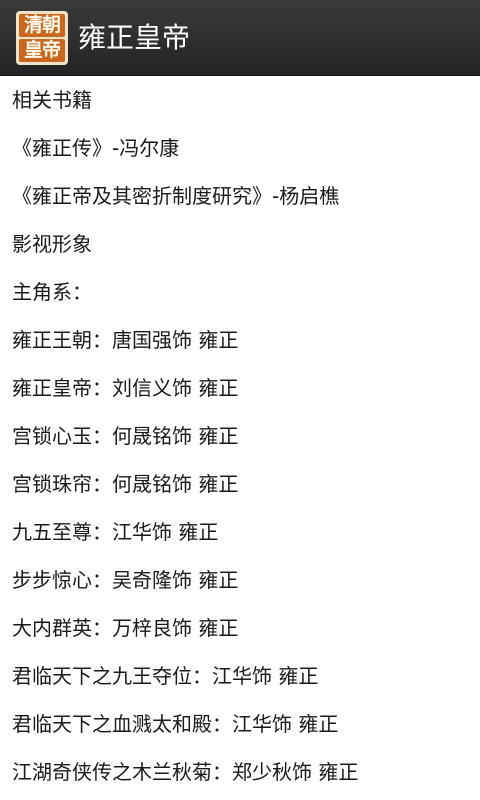  What do you see at coordinates (125, 388) in the screenshot?
I see `role-item: 雍正皇帝：刘信义饰 雍正` at bounding box center [125, 388].